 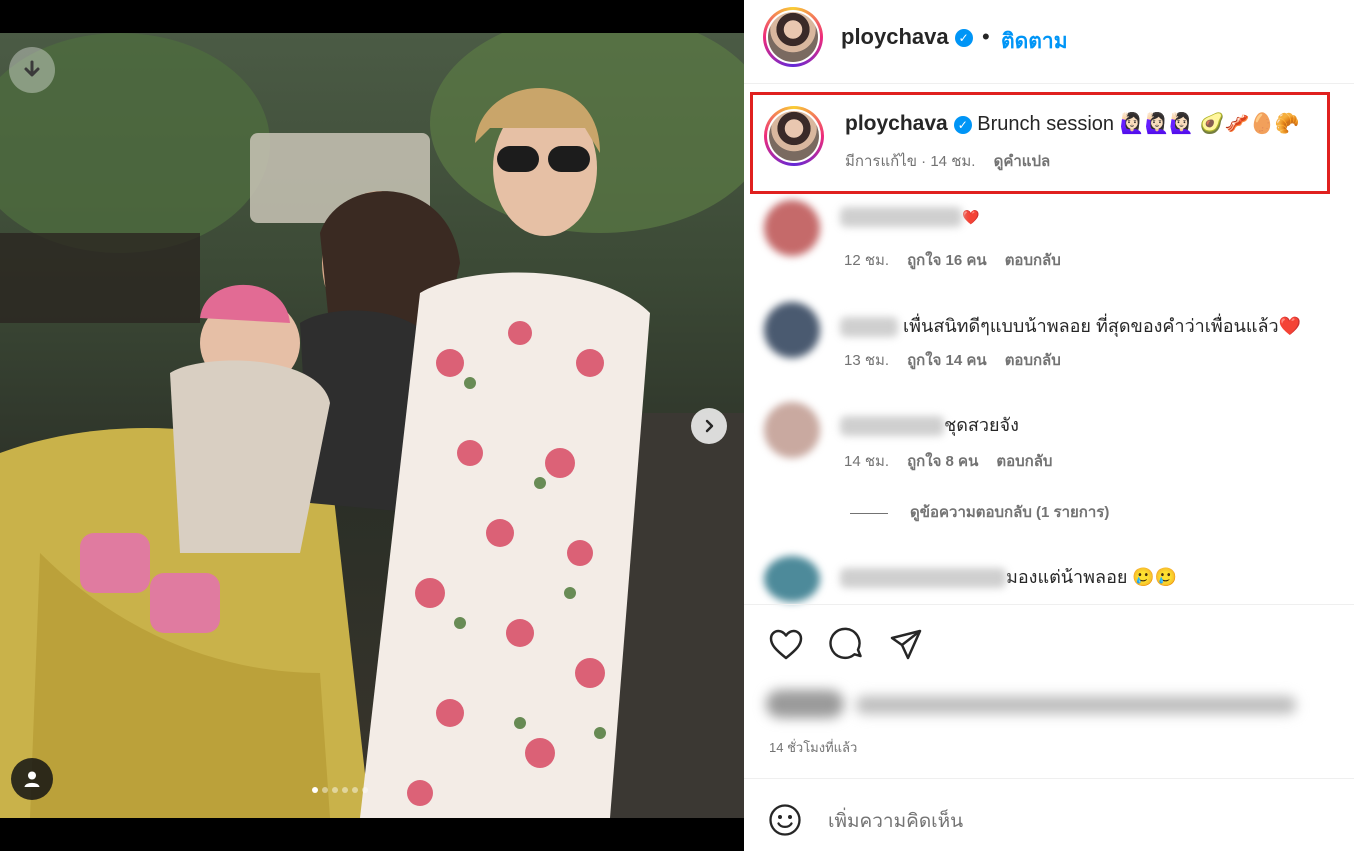 What do you see at coordinates (981, 425) in the screenshot?
I see `comment-text: ชุดสวยจัง` at bounding box center [981, 425].